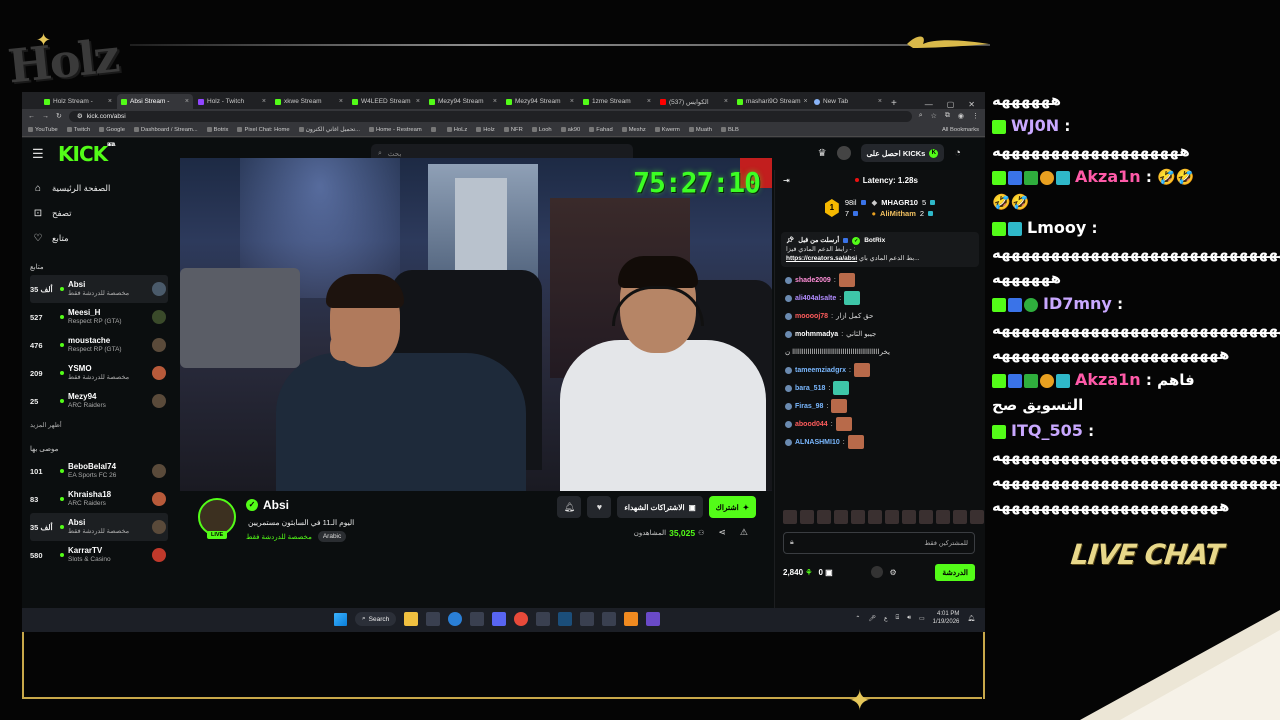 The height and width of the screenshot is (720, 1280). Describe the element at coordinates (99, 345) in the screenshot. I see `sidebar-channel: 476 moustache Respect RP (GTA)` at that location.